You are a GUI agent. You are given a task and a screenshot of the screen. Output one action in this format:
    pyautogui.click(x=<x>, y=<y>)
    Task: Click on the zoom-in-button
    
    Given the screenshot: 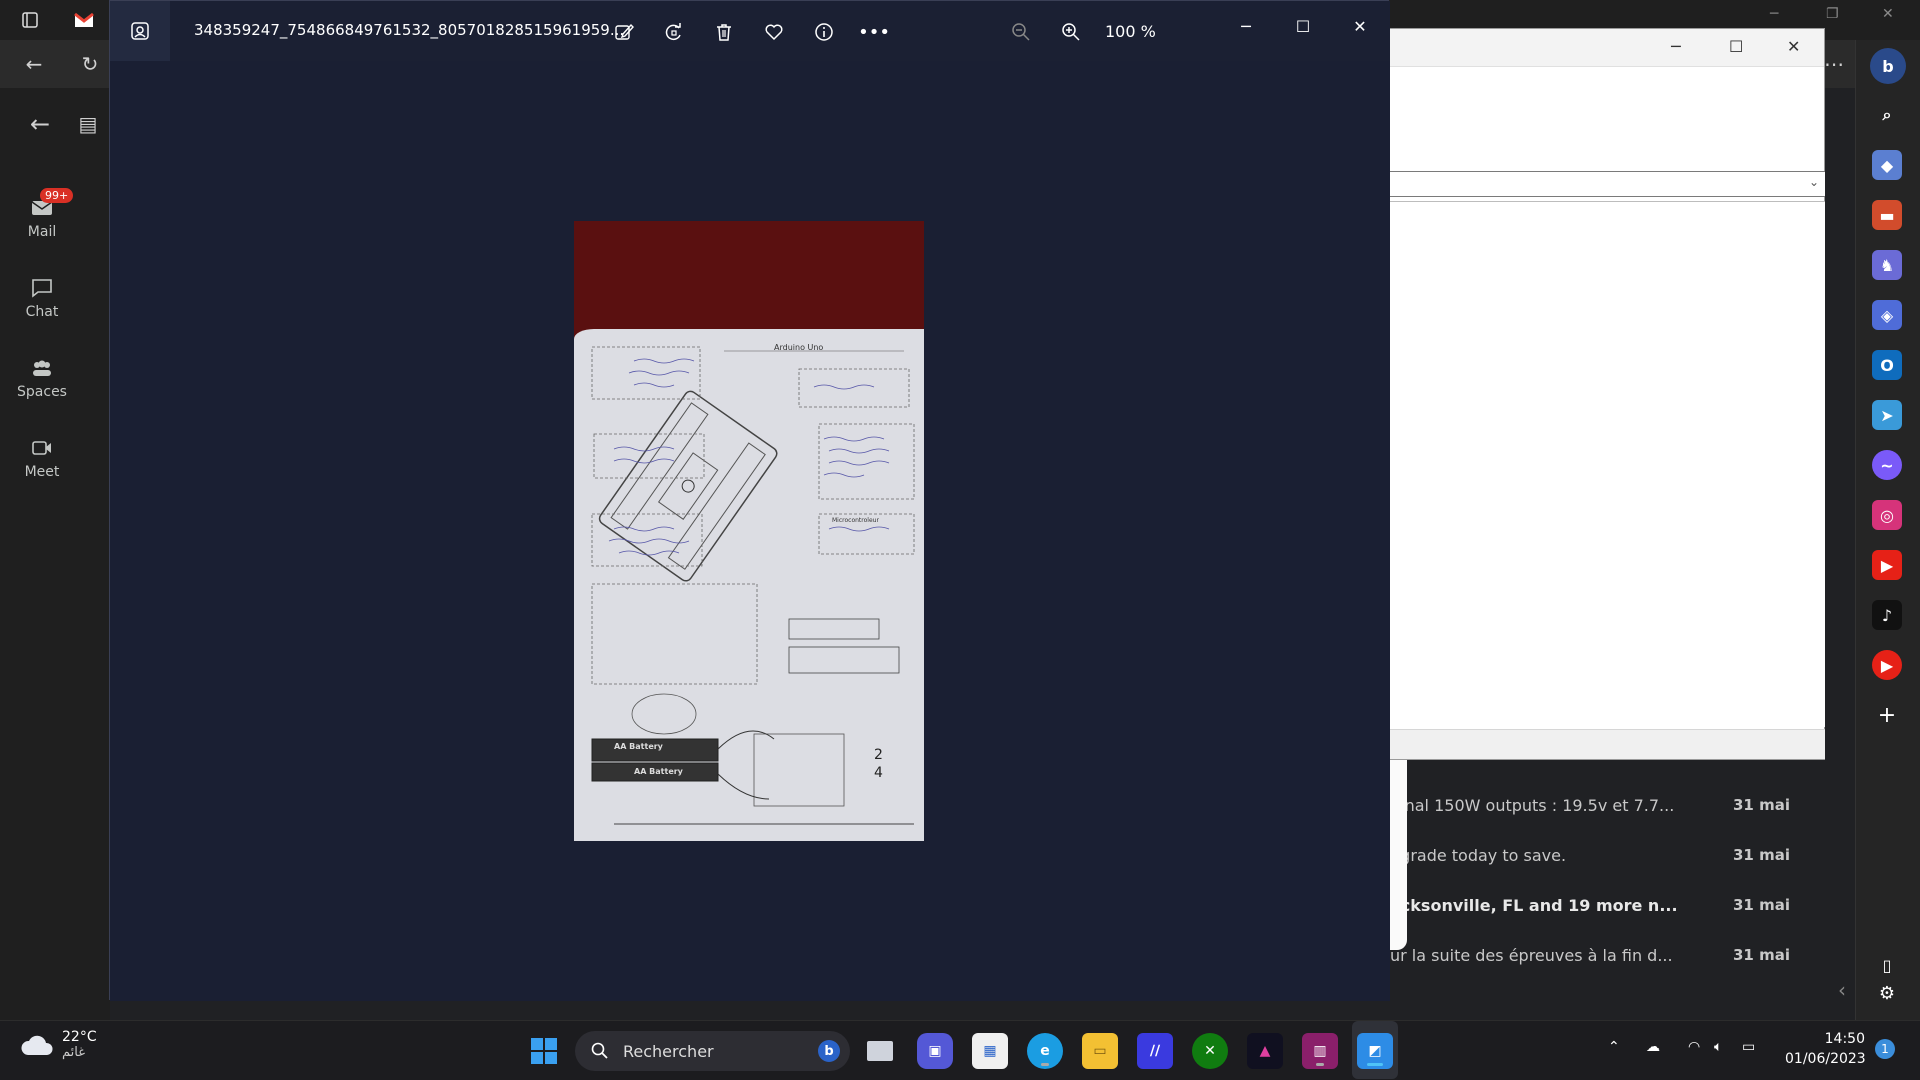 What is the action you would take?
    pyautogui.click(x=1071, y=32)
    